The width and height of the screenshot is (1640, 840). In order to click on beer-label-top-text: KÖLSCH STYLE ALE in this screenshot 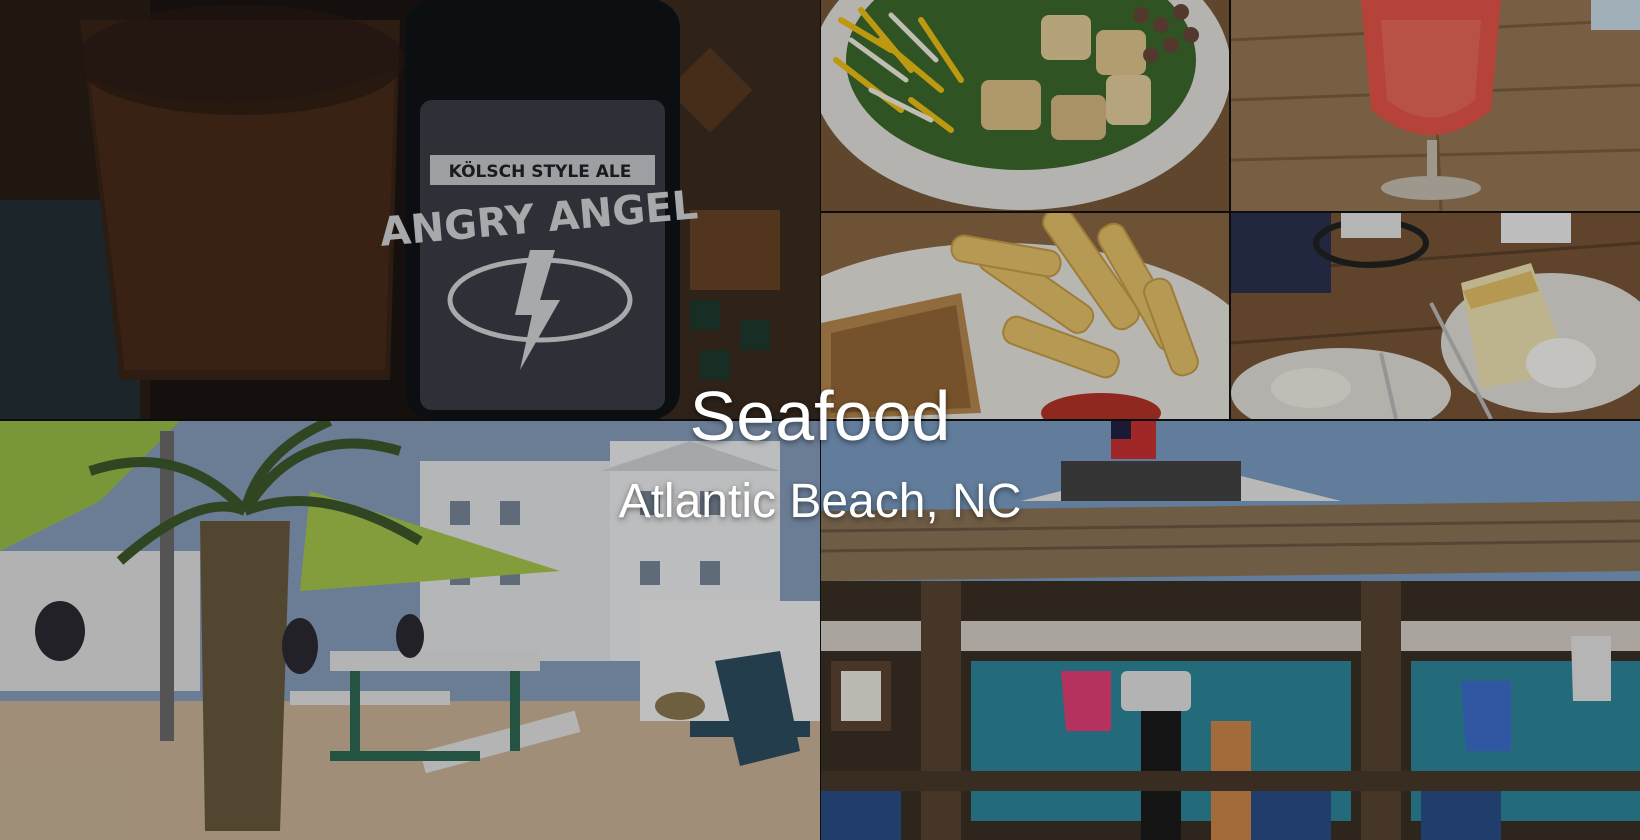, I will do `click(540, 171)`.